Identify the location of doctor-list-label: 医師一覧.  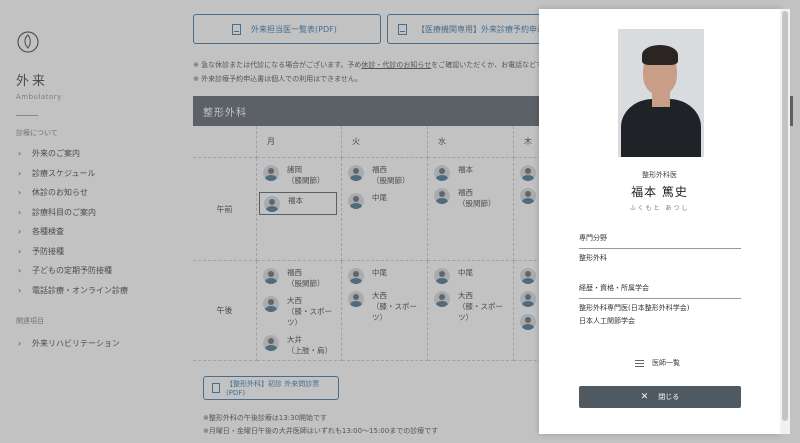
(666, 363).